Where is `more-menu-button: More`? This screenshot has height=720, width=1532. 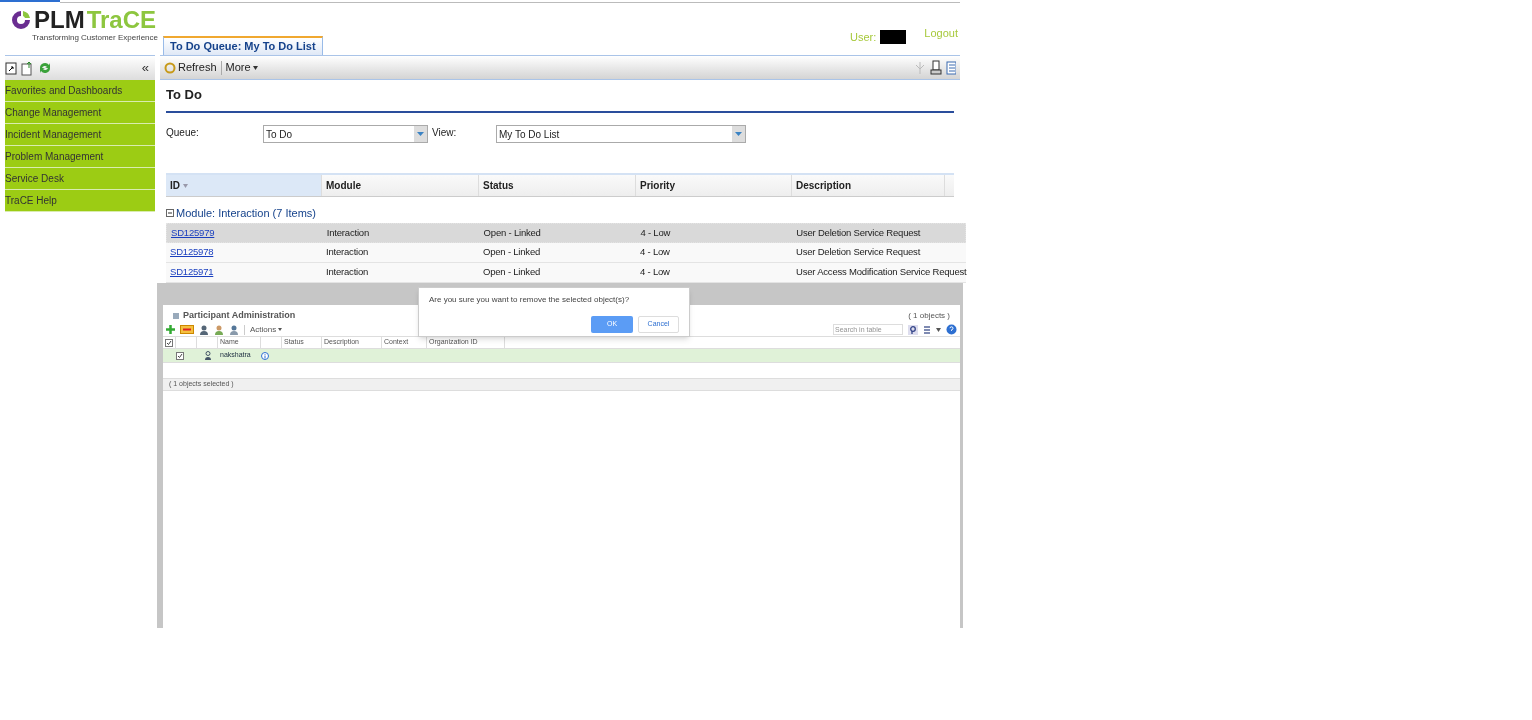
more-menu-button: More is located at coordinates (241, 67).